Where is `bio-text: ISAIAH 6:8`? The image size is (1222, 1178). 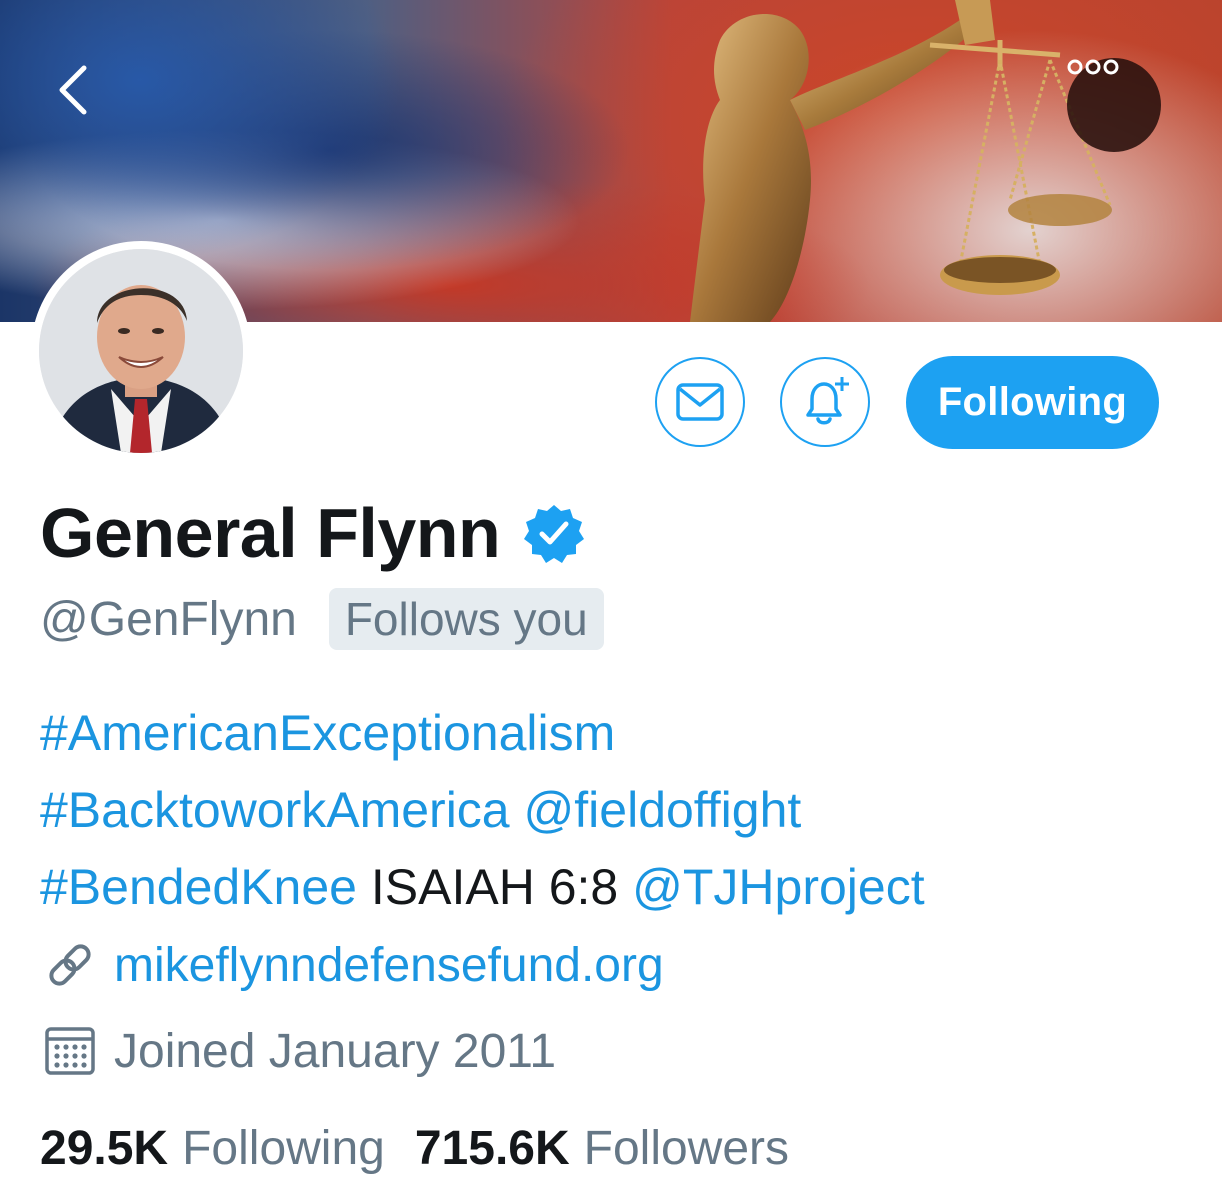
bio-text: ISAIAH 6:8 is located at coordinates (494, 887).